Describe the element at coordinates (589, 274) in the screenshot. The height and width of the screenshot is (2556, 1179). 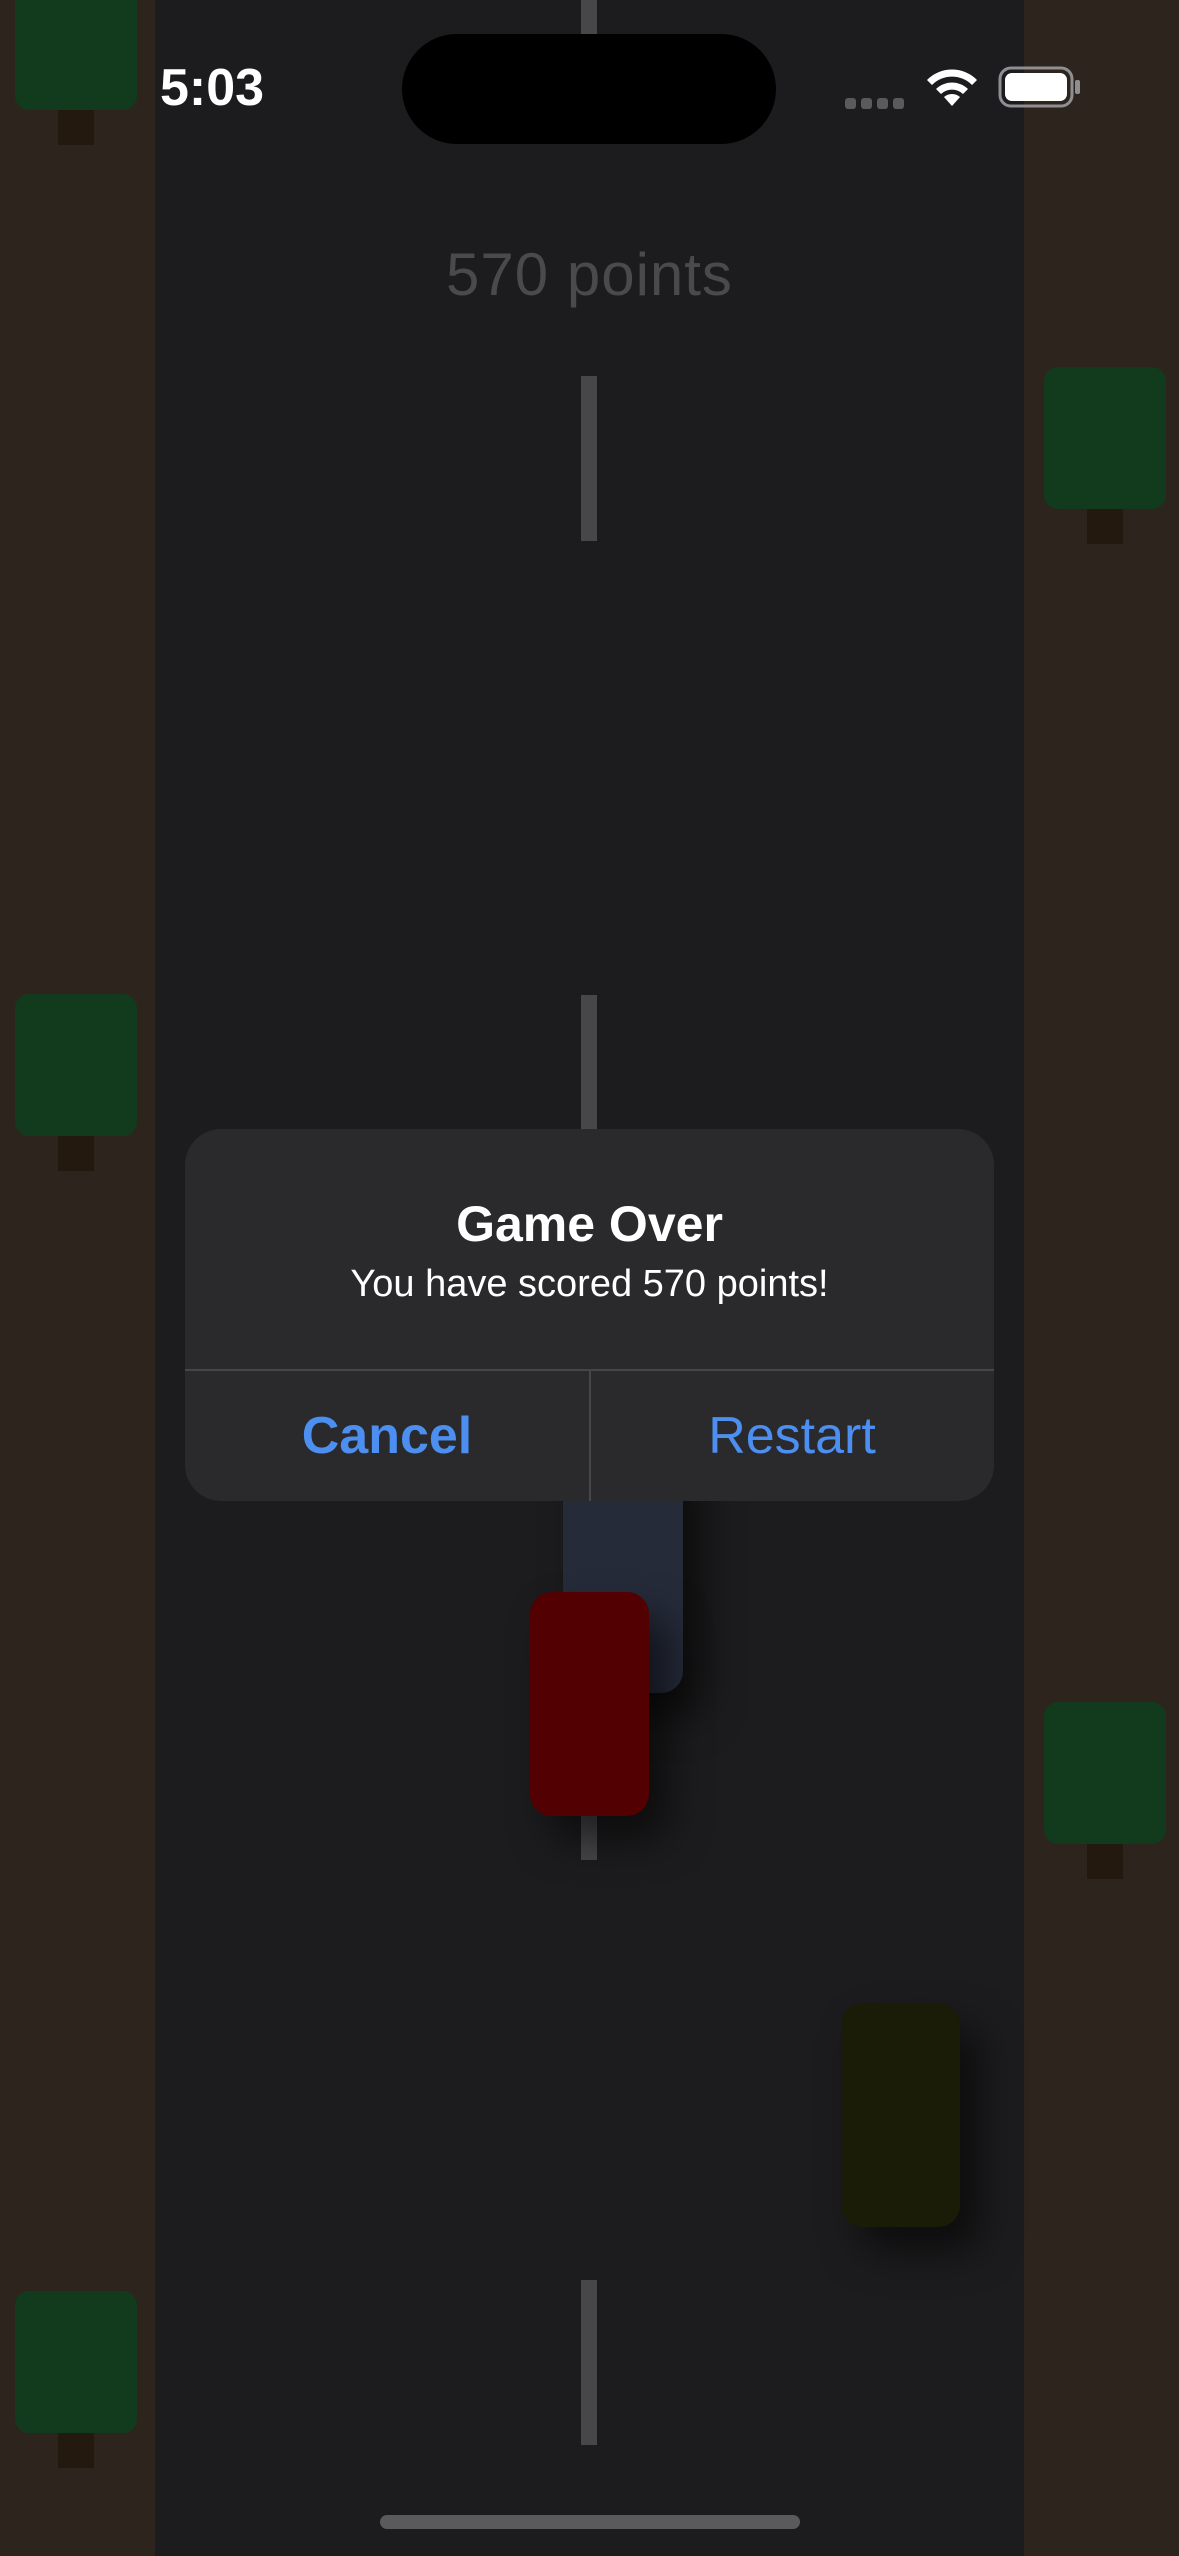
I see `score-label: 570 points` at that location.